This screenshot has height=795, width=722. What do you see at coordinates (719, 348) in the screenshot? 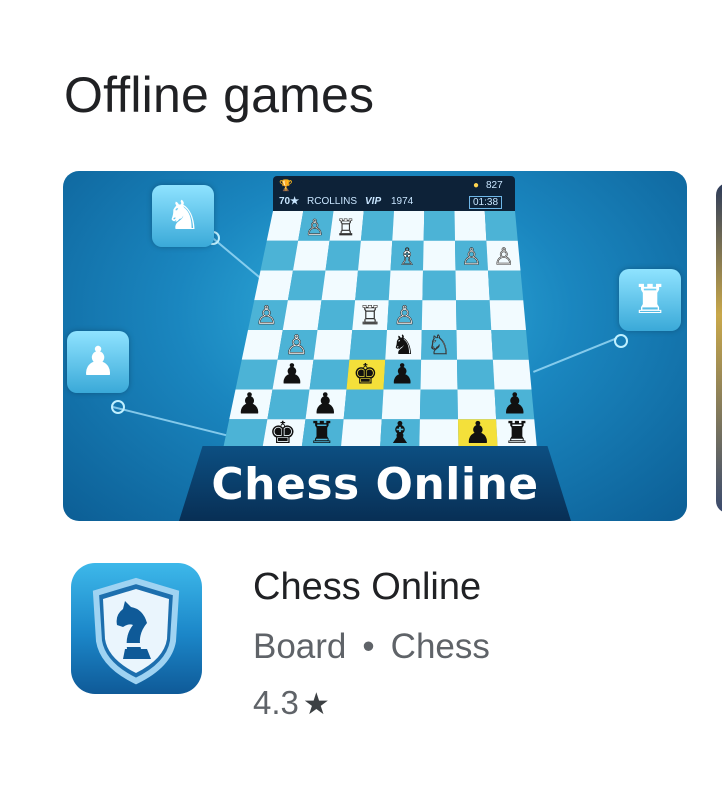
I see `next-banner-card` at bounding box center [719, 348].